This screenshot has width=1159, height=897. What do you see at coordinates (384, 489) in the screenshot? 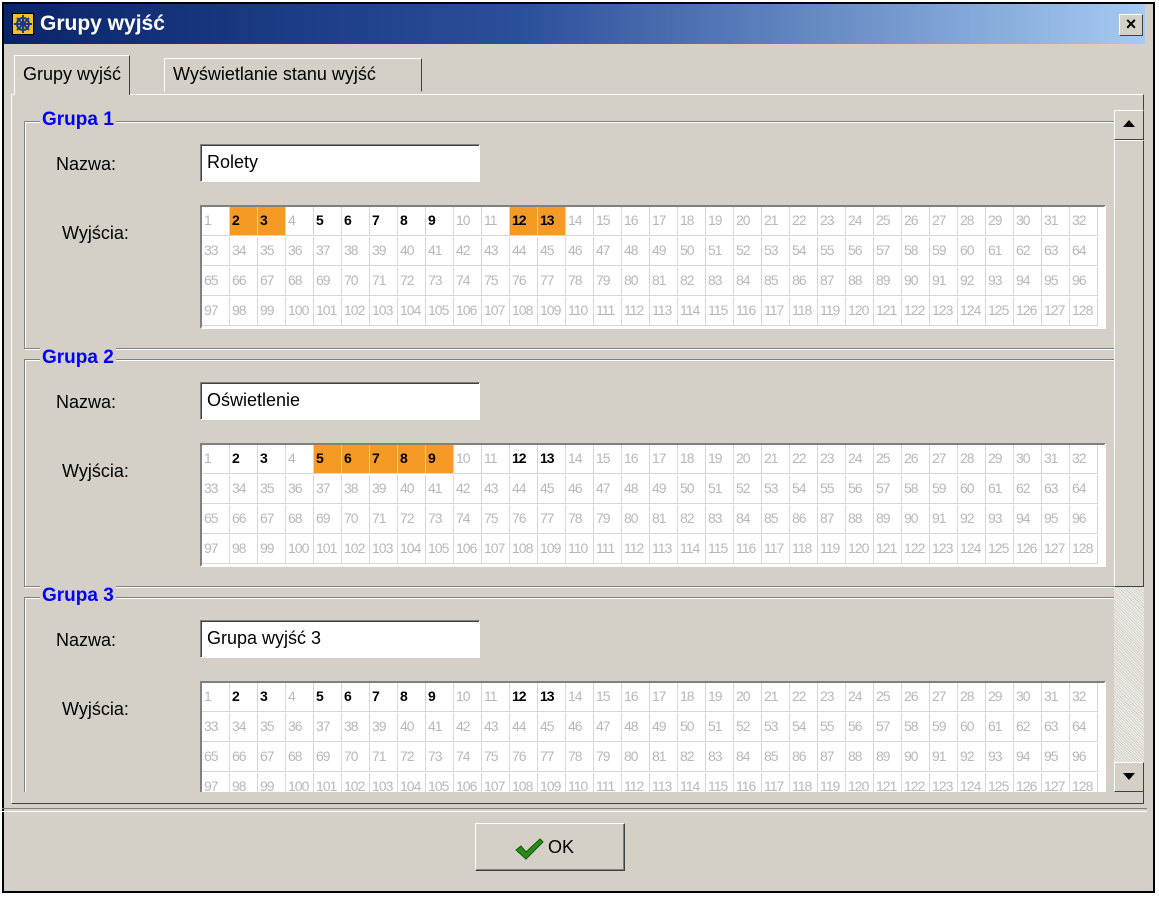
I see `output-cell: 39` at bounding box center [384, 489].